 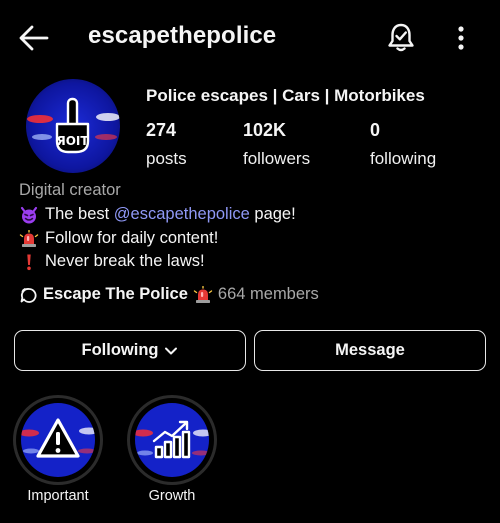 I want to click on followers-label: followers, so click(x=277, y=158).